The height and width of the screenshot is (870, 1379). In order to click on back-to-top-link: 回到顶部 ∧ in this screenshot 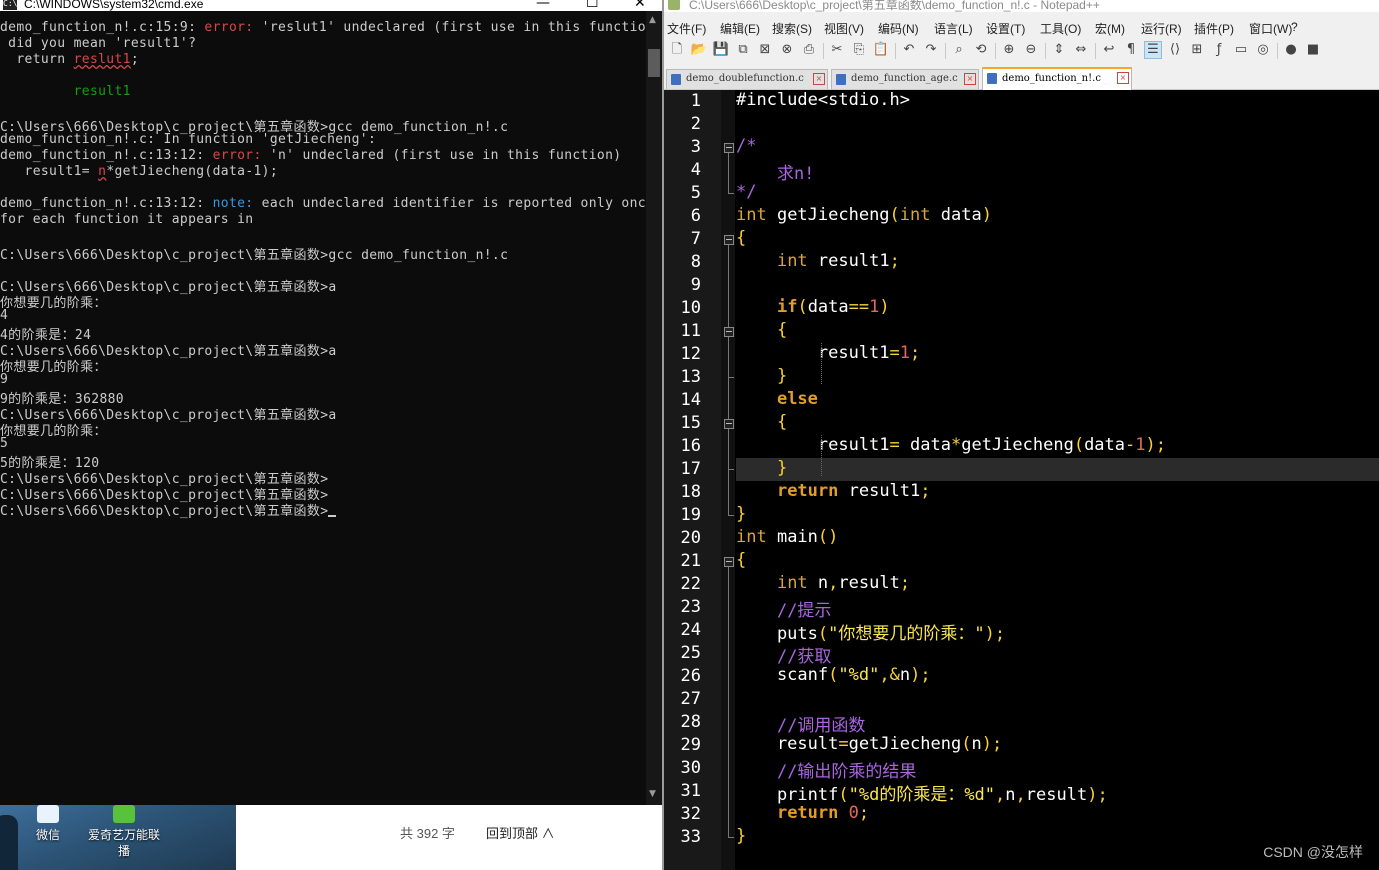, I will do `click(520, 832)`.